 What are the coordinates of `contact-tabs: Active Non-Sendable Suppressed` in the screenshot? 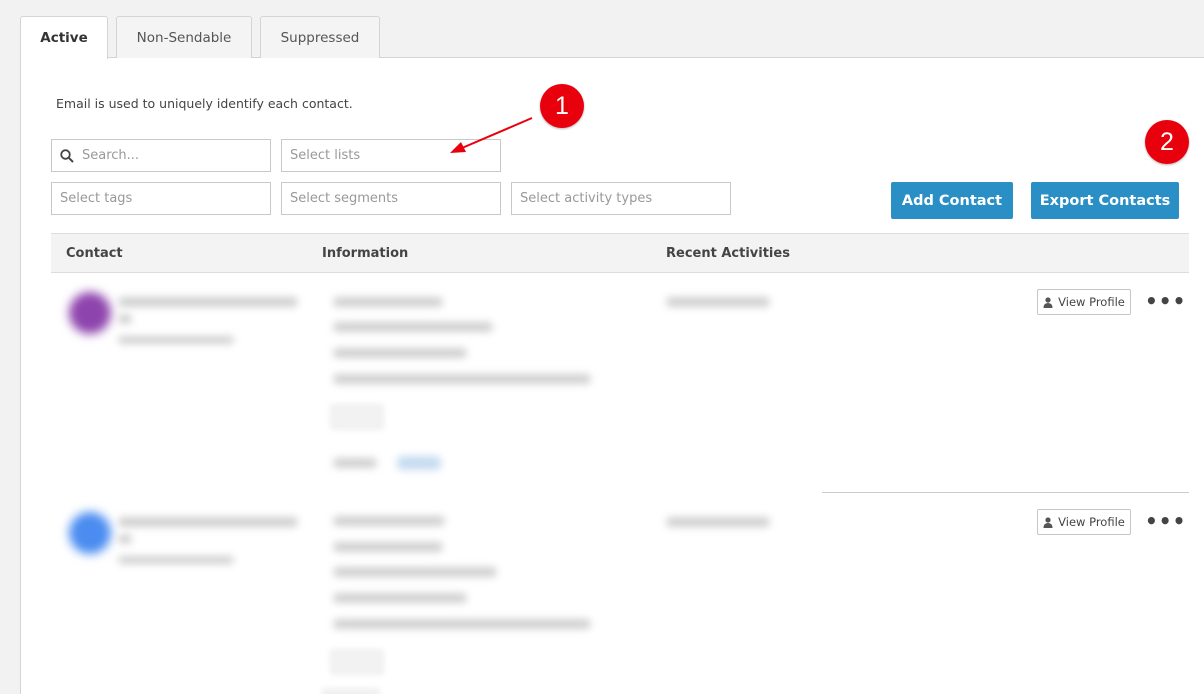 It's located at (200, 37).